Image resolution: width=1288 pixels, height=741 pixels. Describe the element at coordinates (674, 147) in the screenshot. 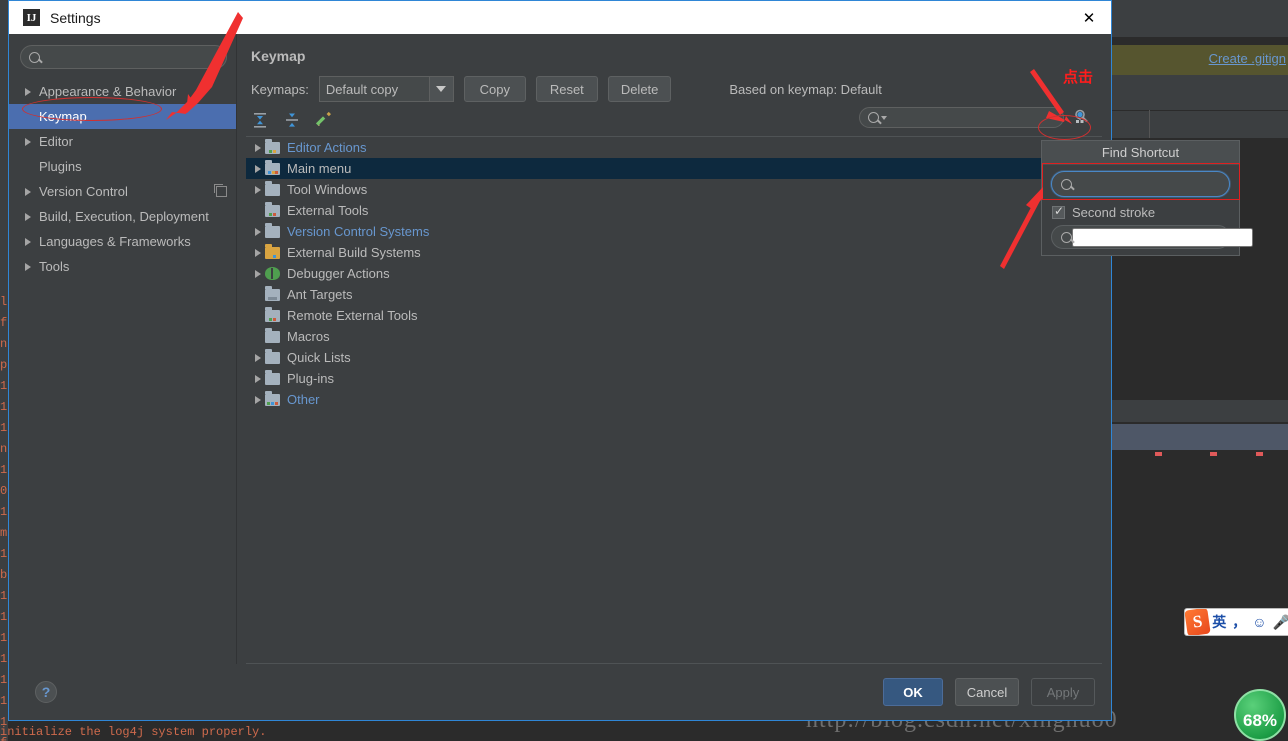

I see `tree-row: Editor Actions` at that location.